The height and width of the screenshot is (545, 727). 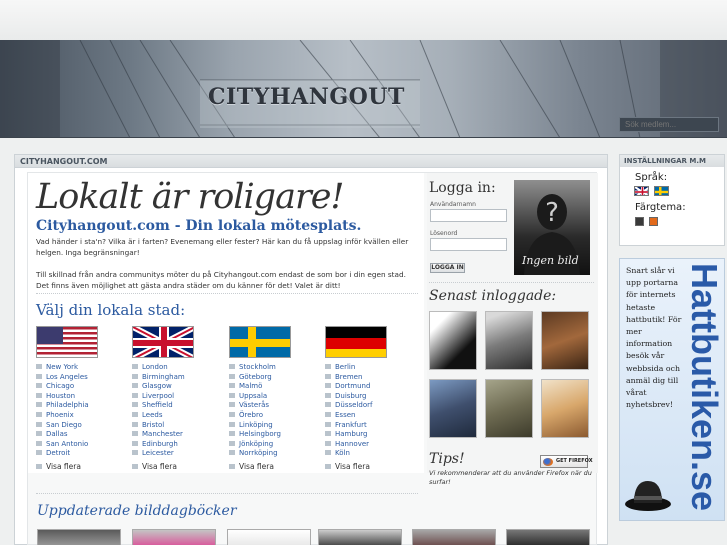 I want to click on username-input, so click(x=468, y=215).